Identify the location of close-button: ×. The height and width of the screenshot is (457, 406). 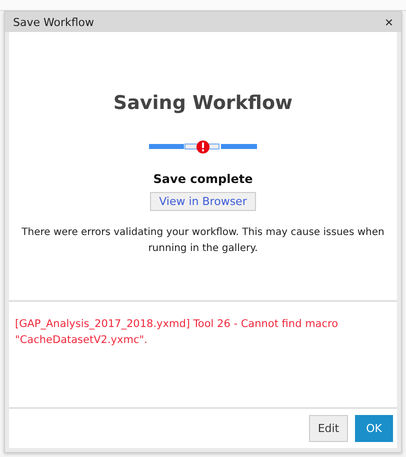
(388, 22).